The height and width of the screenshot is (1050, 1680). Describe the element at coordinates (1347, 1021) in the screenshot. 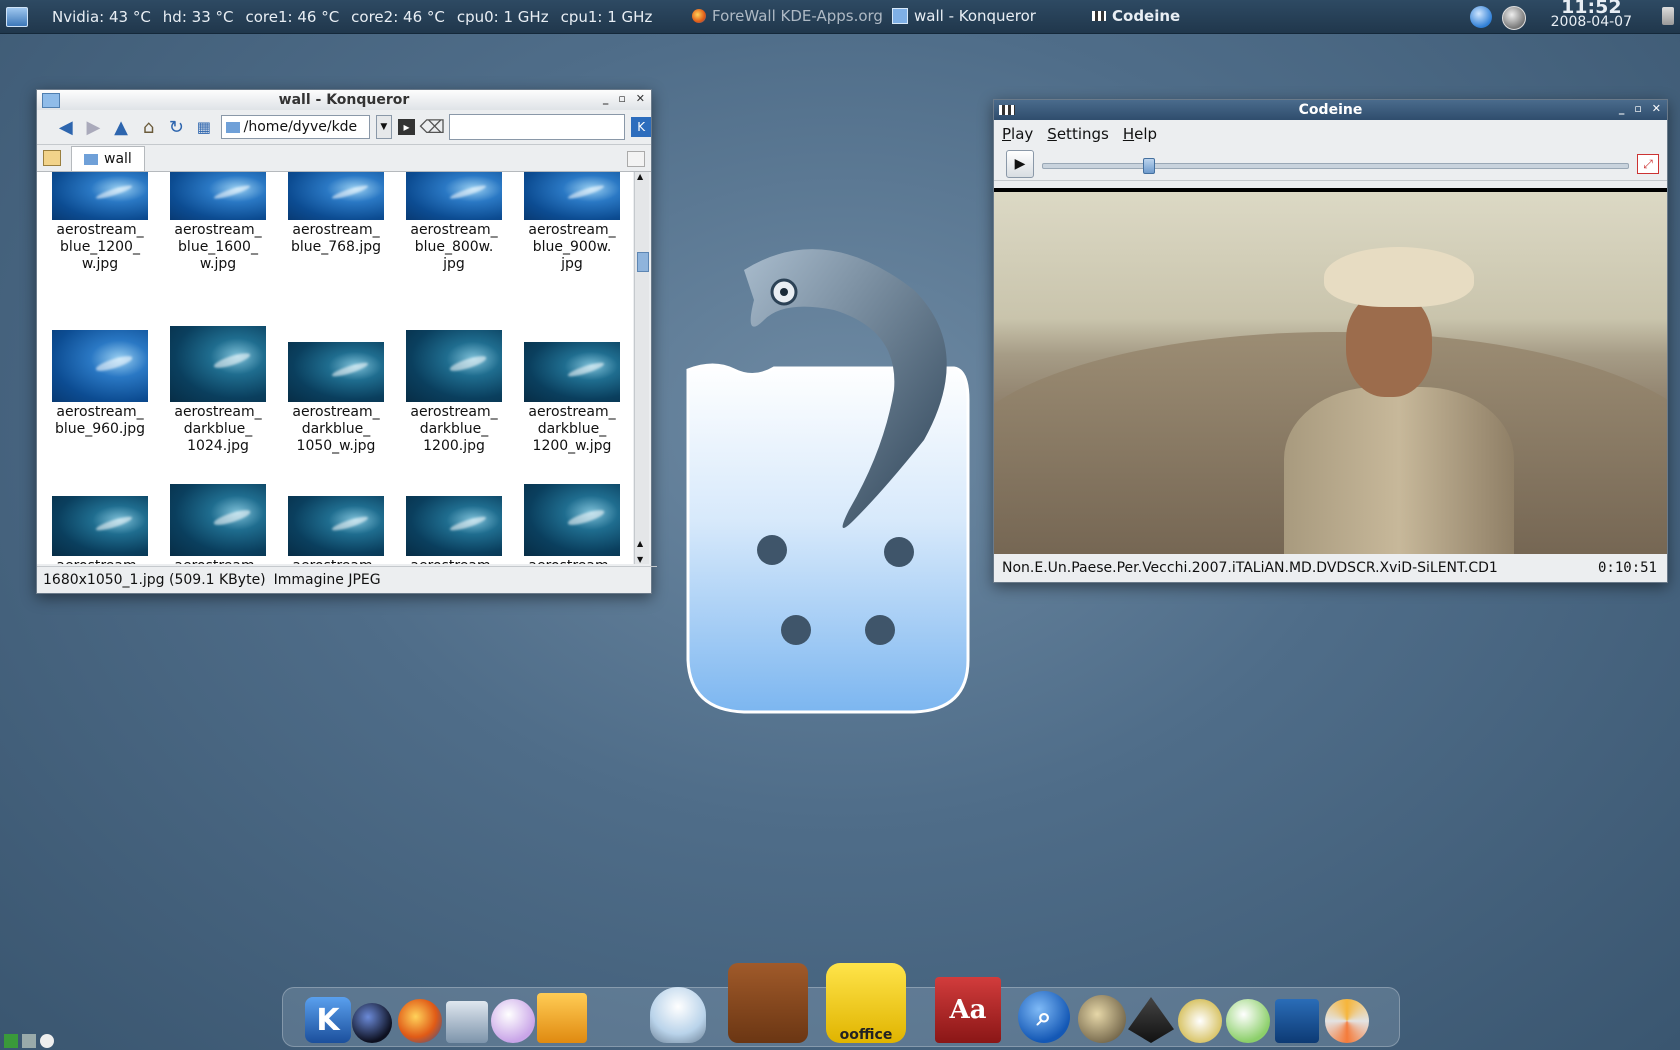

I see `cd-icon` at that location.